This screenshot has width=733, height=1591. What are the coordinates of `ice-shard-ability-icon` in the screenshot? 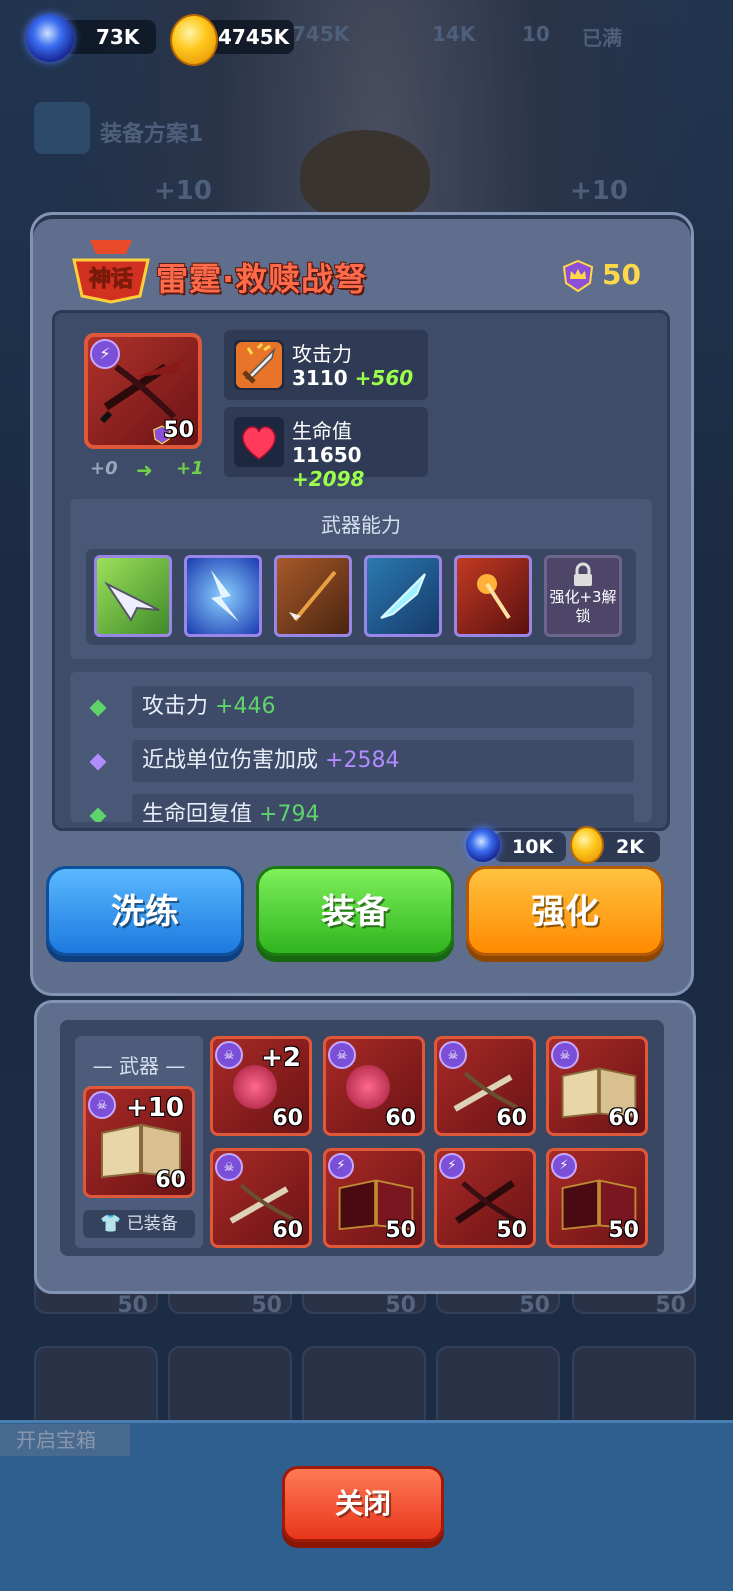 It's located at (403, 596).